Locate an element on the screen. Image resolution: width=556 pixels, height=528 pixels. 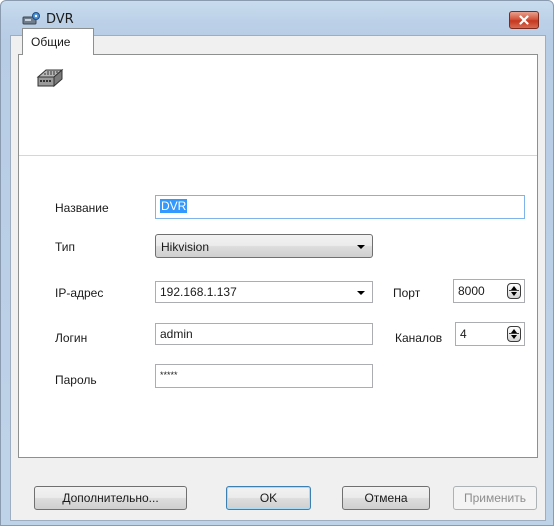
channels-spin-buttons is located at coordinates (514, 334).